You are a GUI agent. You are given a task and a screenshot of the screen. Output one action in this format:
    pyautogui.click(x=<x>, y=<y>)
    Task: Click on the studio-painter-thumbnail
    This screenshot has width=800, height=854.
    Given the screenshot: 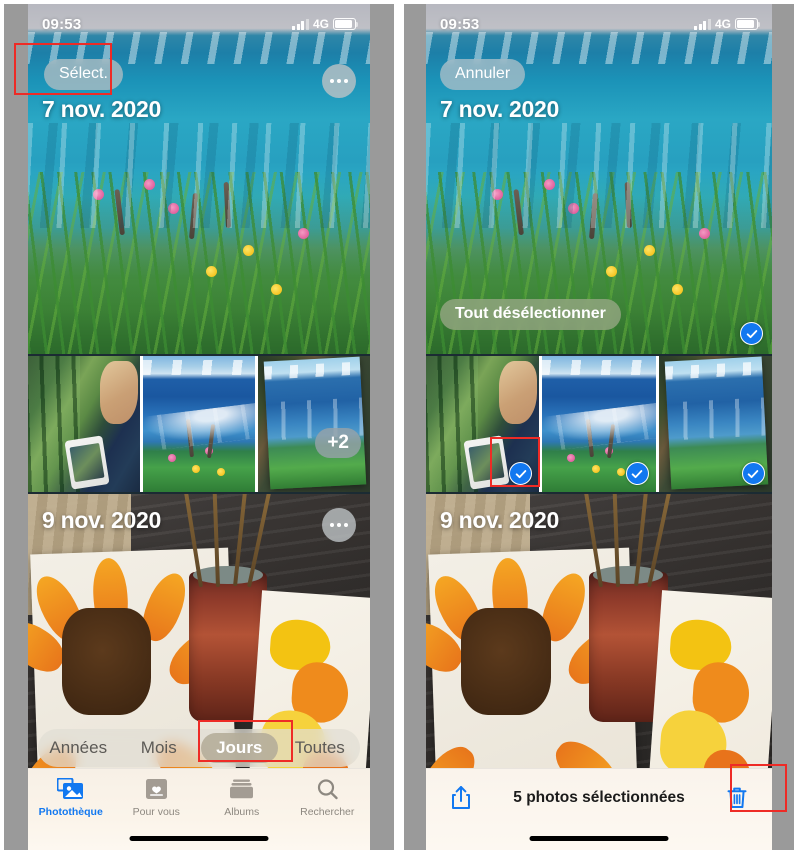 What is the action you would take?
    pyautogui.click(x=84, y=424)
    